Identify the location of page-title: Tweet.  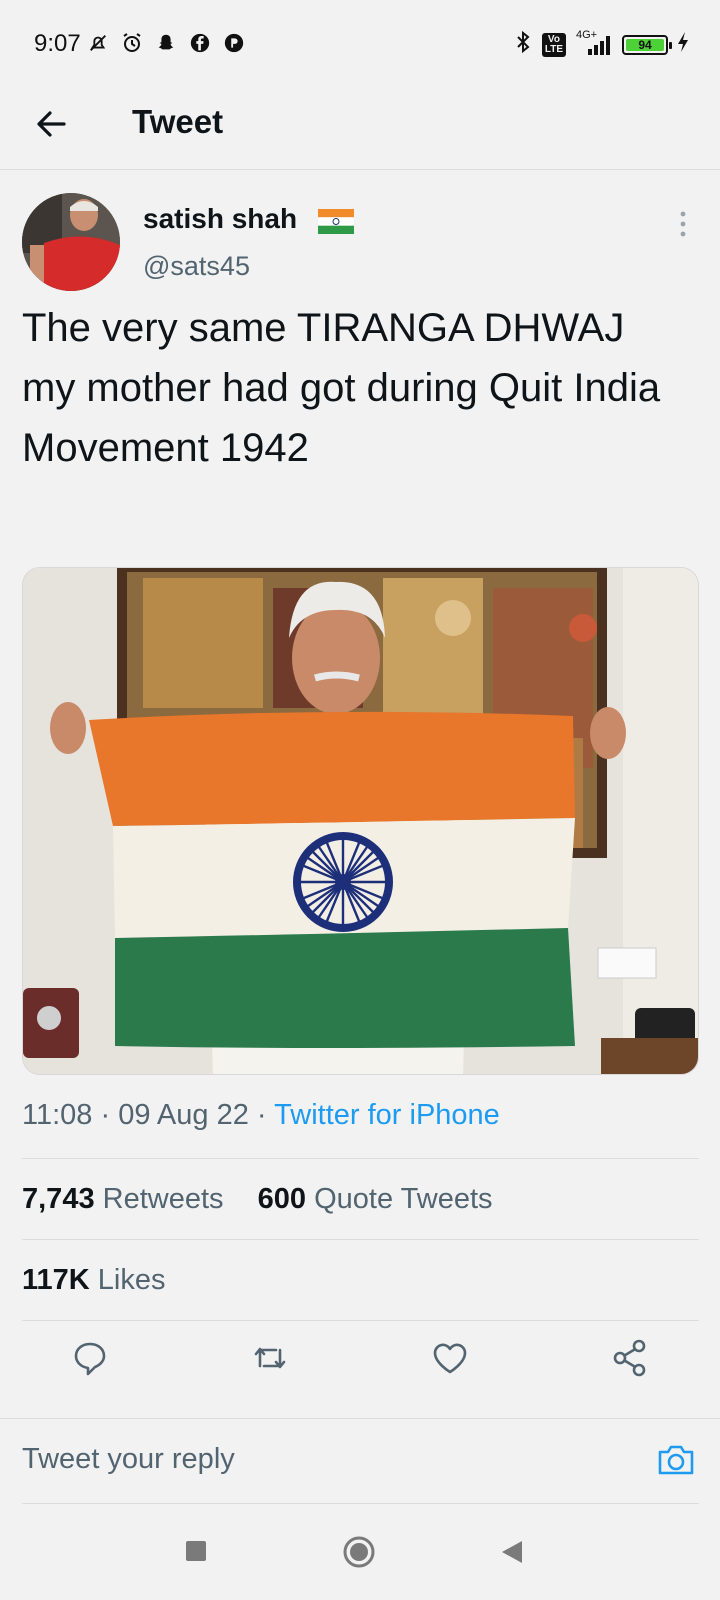
(178, 121).